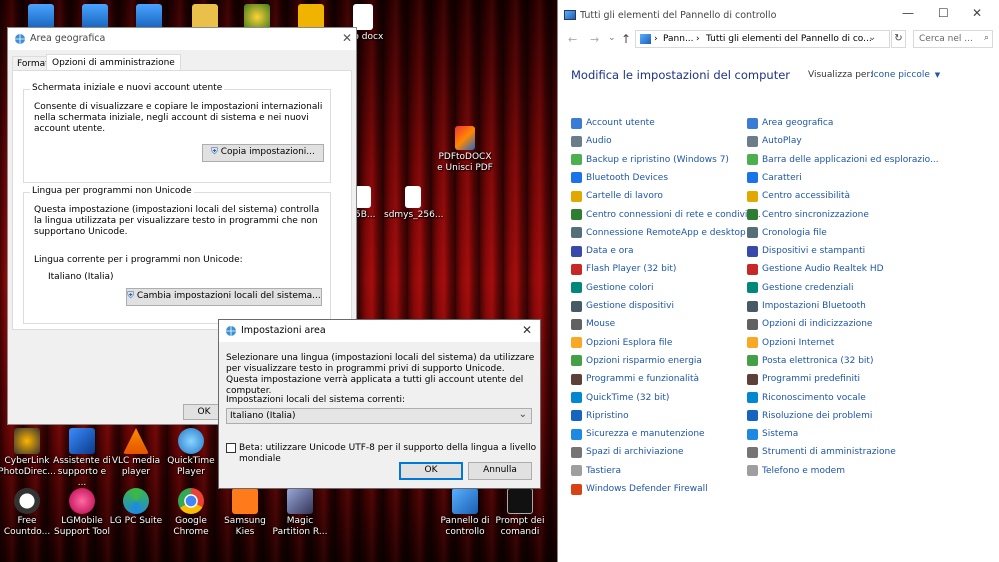 The height and width of the screenshot is (562, 999). Describe the element at coordinates (520, 513) in the screenshot. I see `desktop-icon-prompt: Prompt dei comandi` at that location.